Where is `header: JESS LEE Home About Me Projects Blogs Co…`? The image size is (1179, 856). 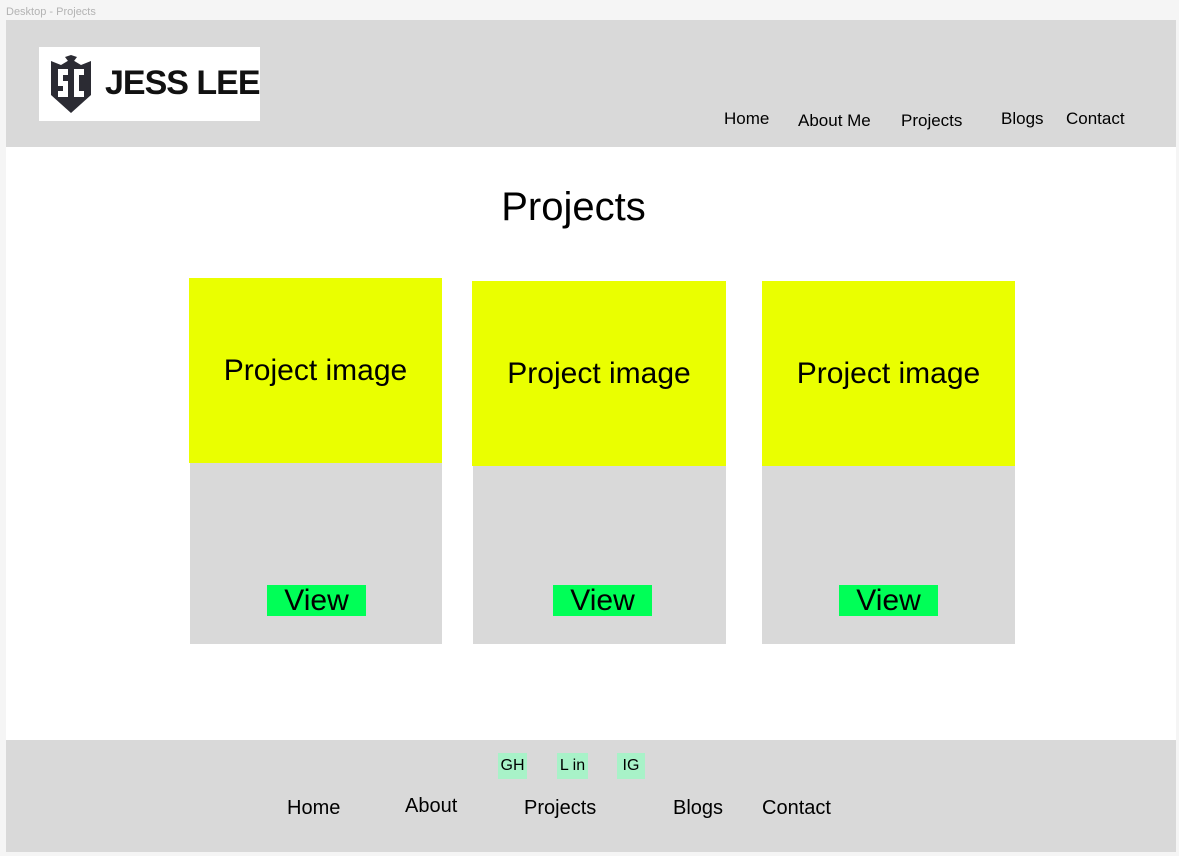
header: JESS LEE Home About Me Projects Blogs Co… is located at coordinates (591, 83).